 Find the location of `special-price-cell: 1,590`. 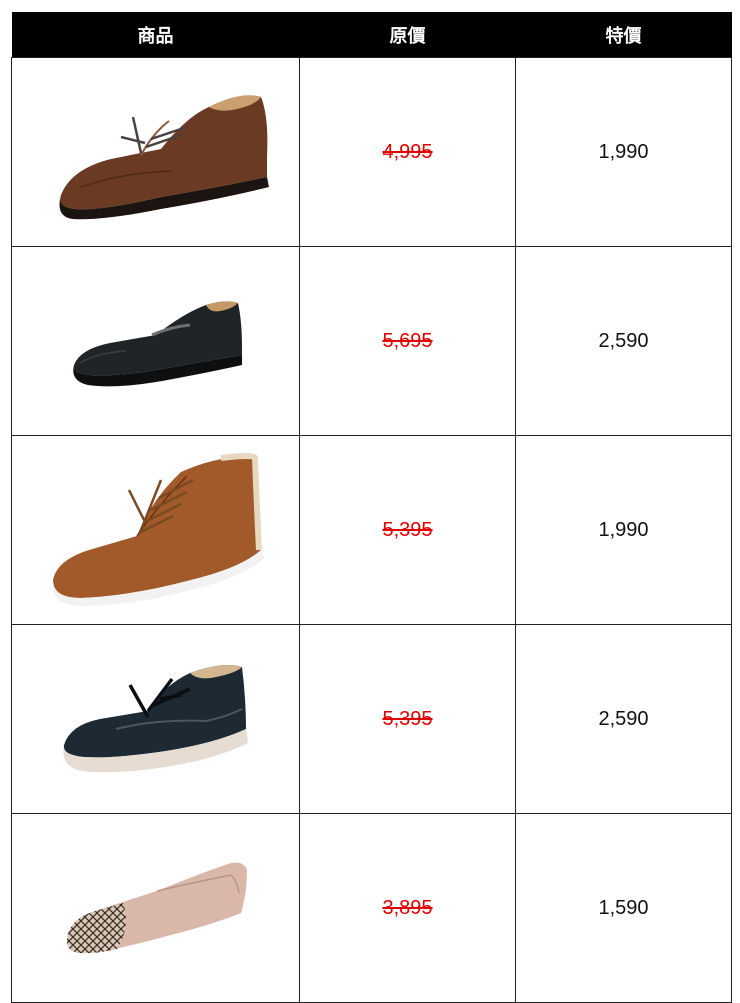

special-price-cell: 1,590 is located at coordinates (623, 908).